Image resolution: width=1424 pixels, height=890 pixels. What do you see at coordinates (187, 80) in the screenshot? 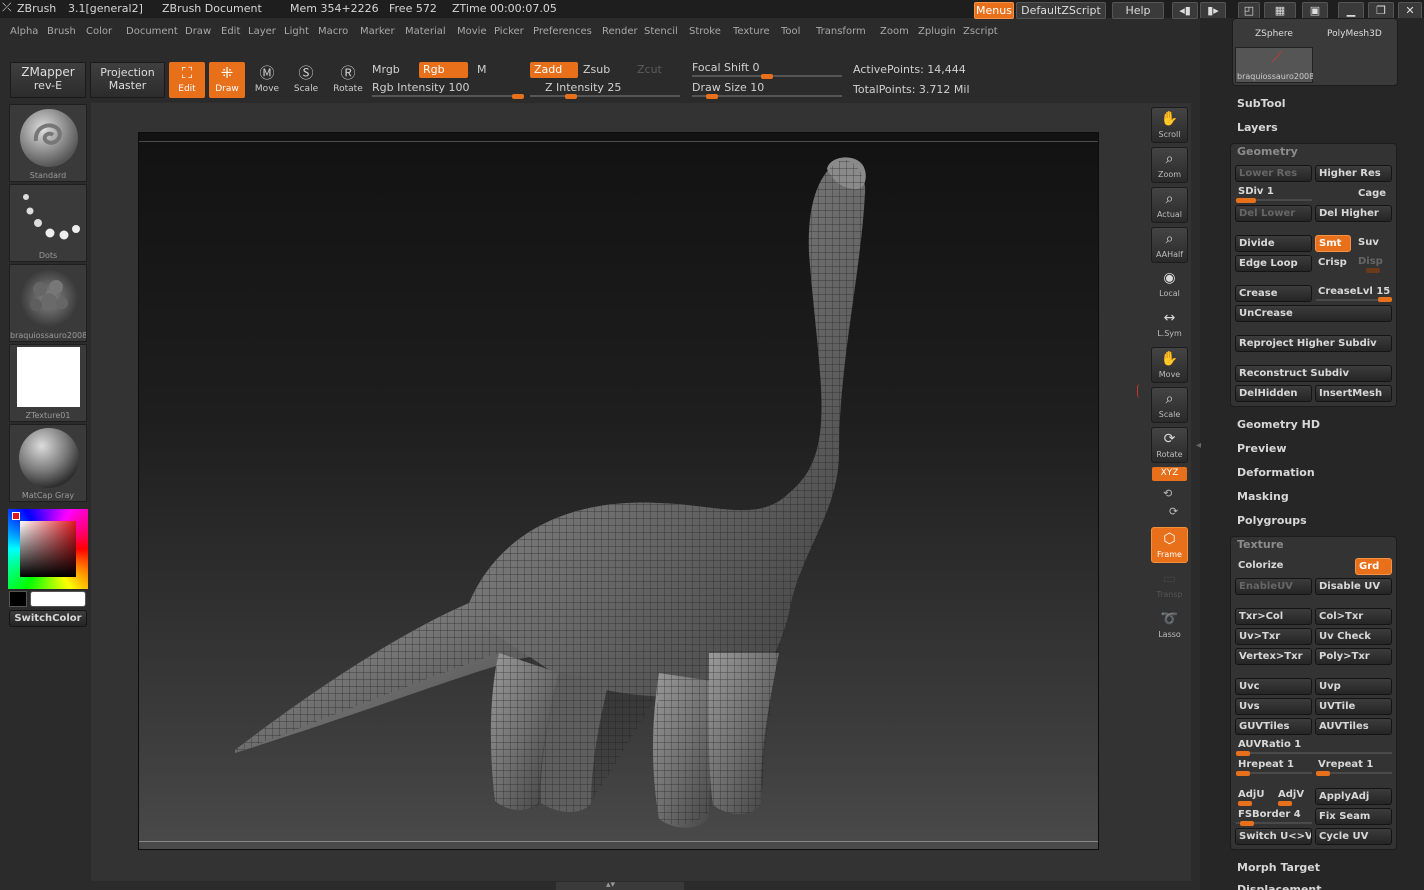
I see `edit-button: ⛶ Edit` at bounding box center [187, 80].